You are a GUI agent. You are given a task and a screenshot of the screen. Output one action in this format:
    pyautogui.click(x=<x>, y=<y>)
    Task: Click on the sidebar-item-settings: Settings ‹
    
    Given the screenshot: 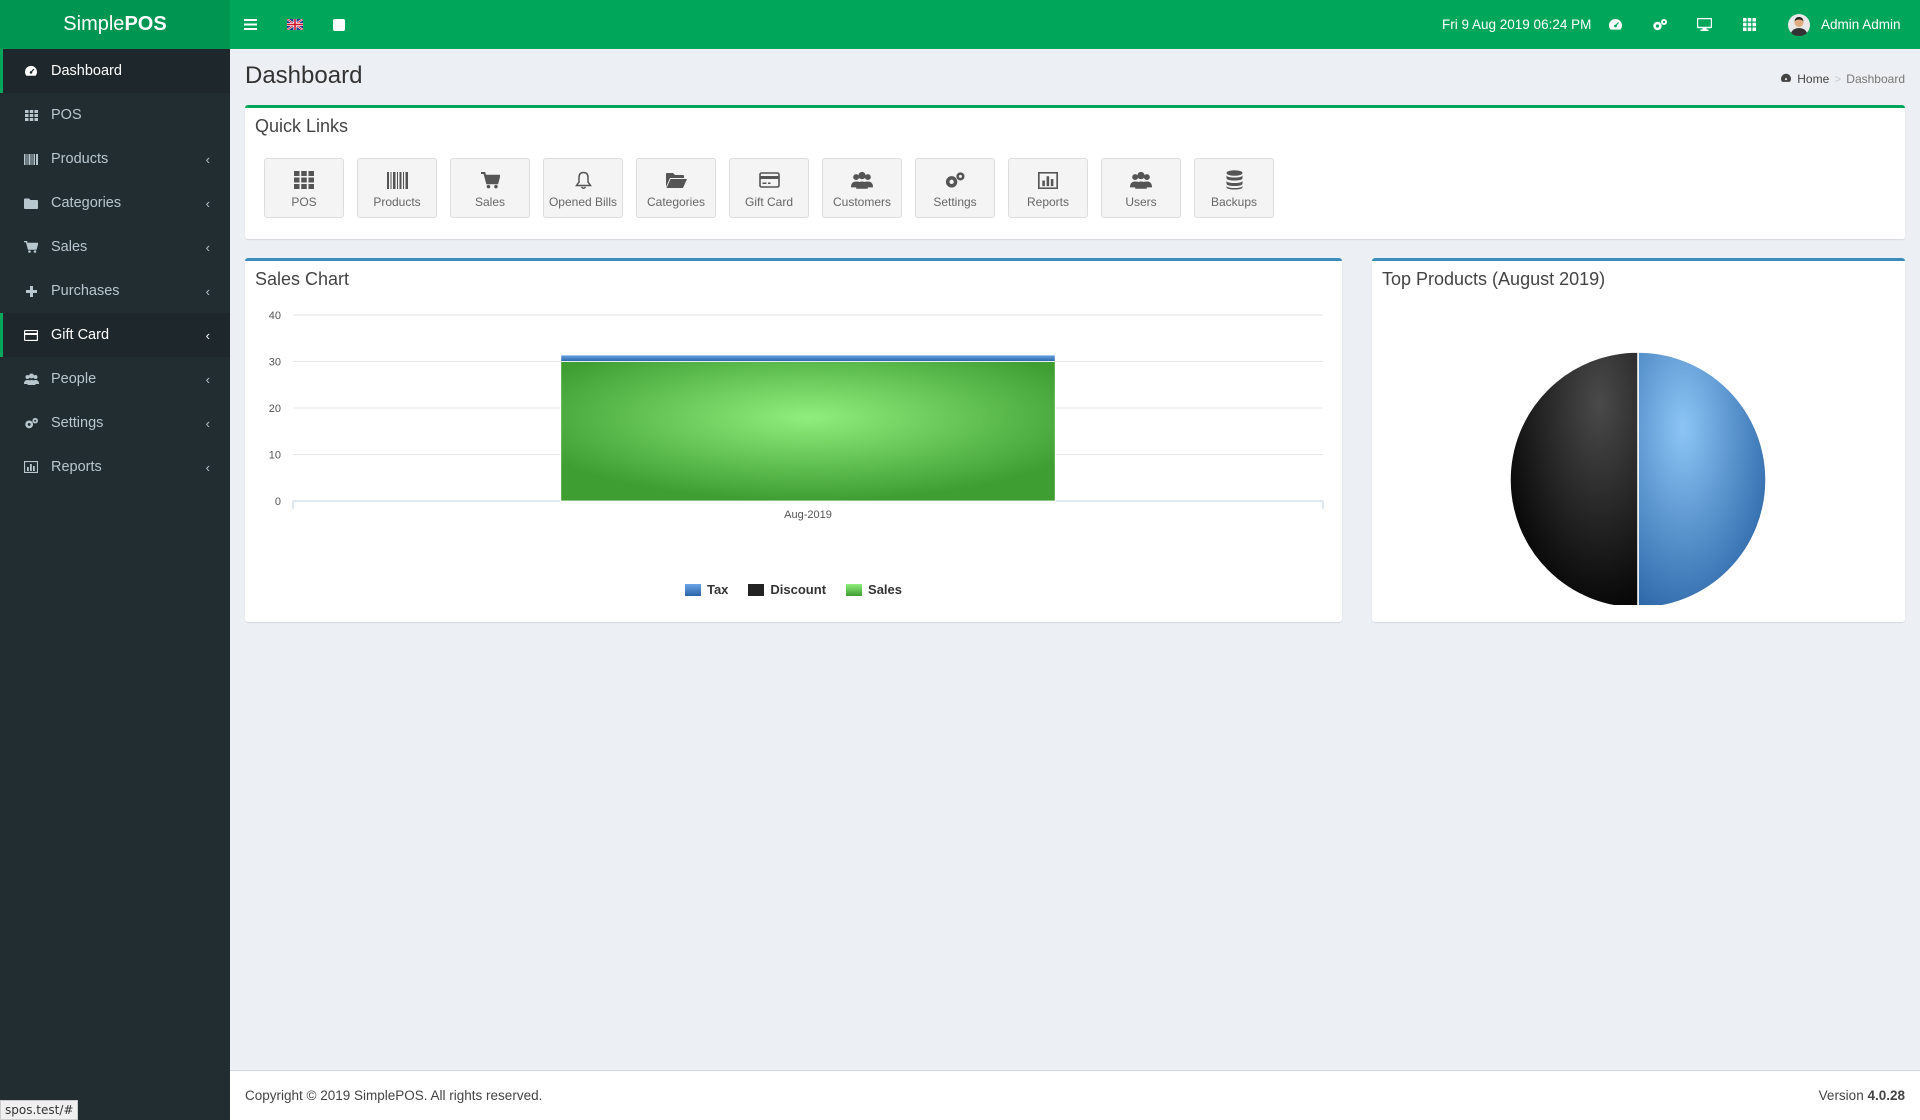 What is the action you would take?
    pyautogui.click(x=115, y=423)
    